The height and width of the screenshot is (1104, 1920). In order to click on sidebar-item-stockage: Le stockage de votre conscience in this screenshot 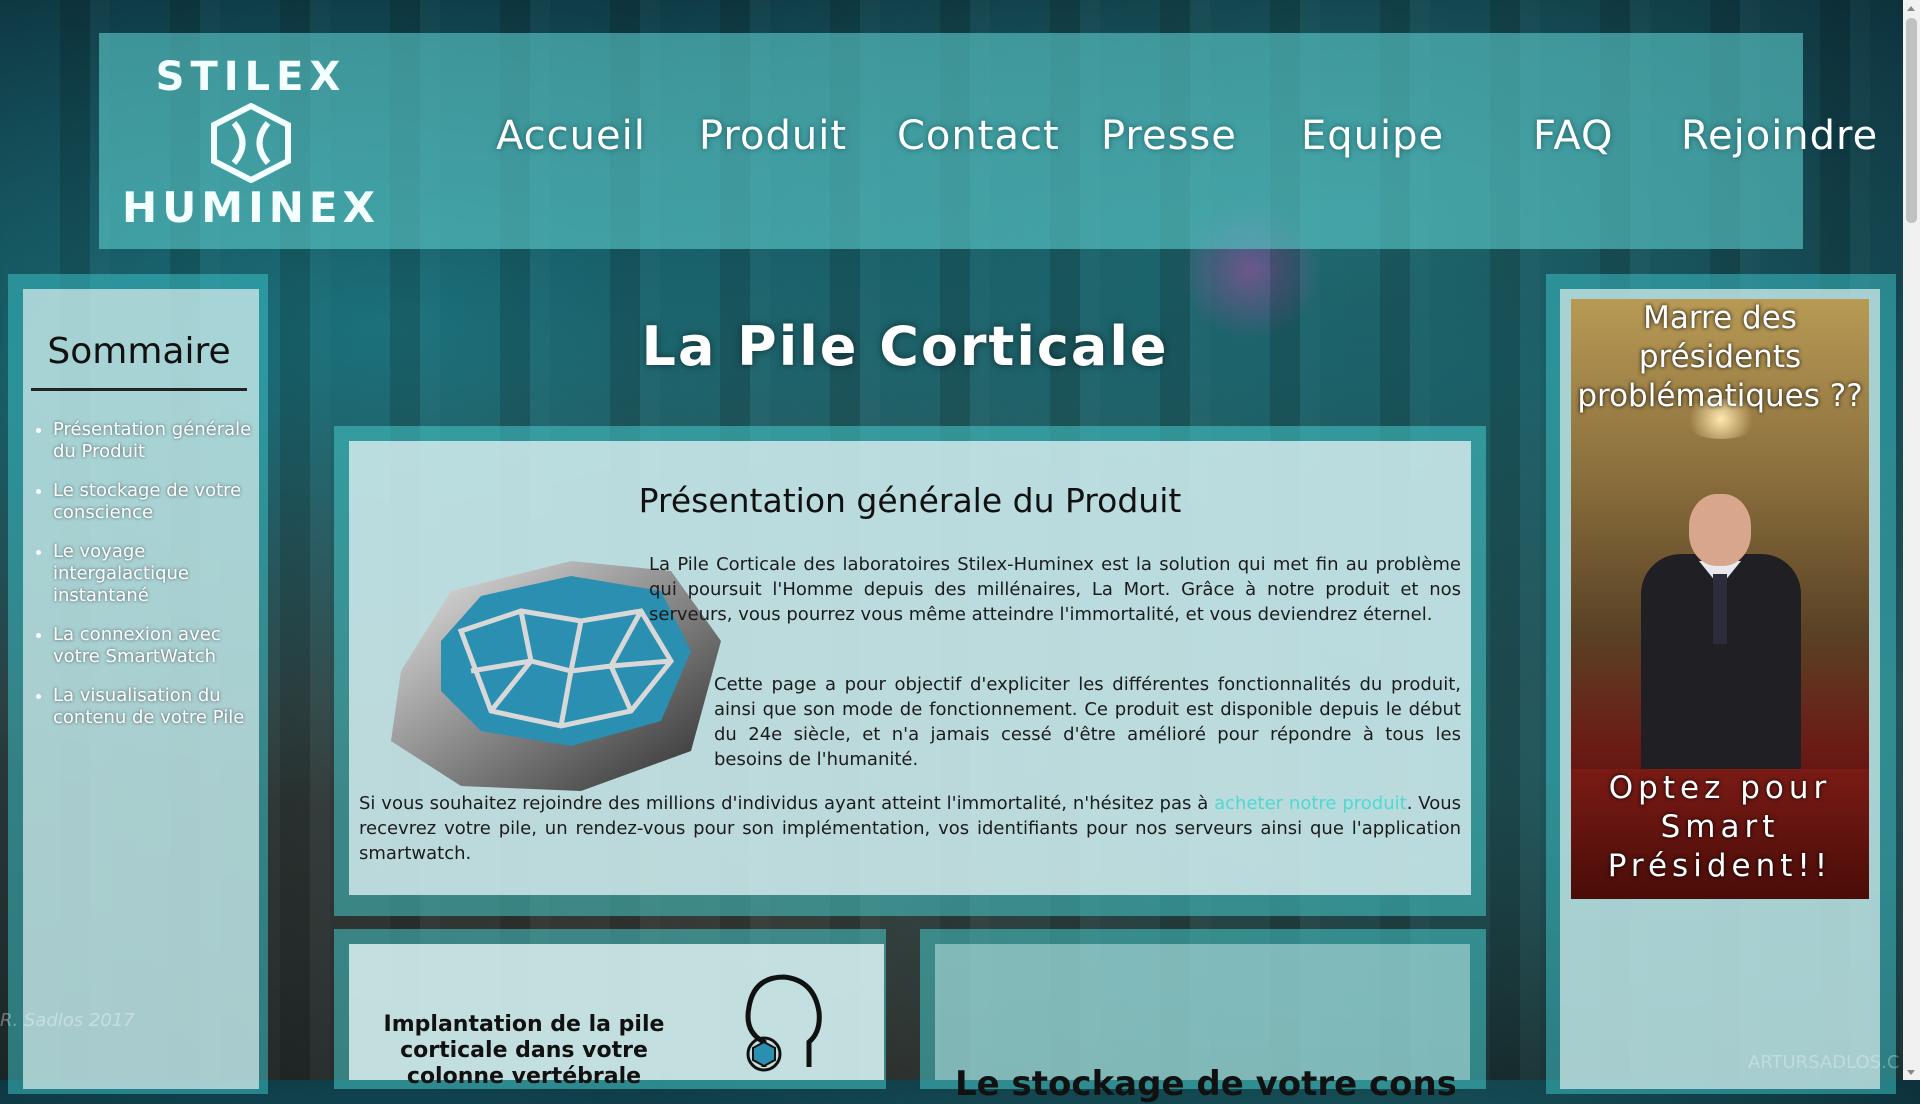, I will do `click(153, 502)`.